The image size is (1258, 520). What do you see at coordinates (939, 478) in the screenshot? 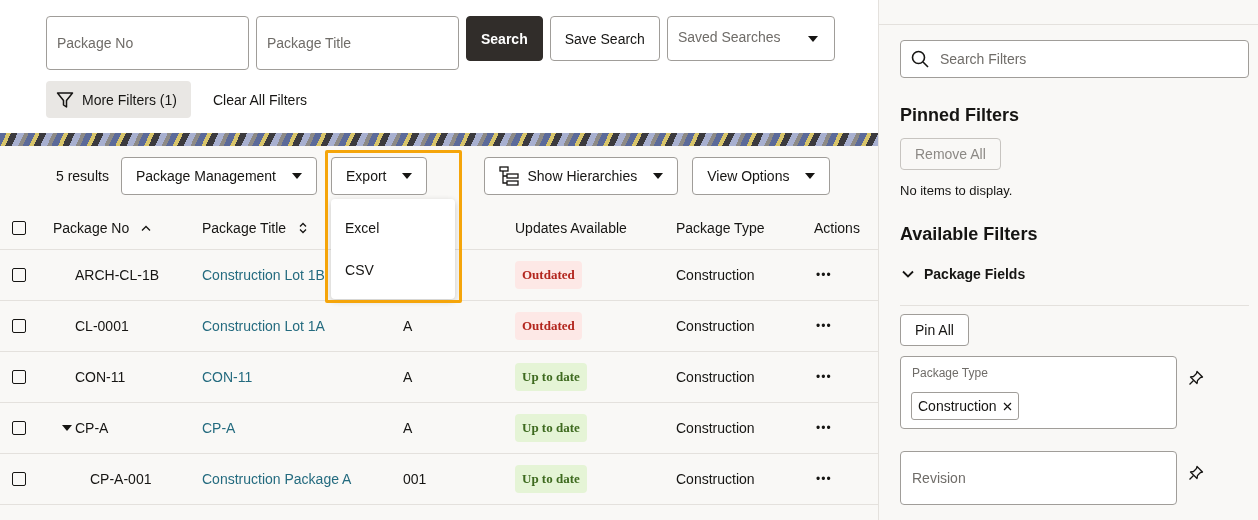
I see `field-label: Revision` at bounding box center [939, 478].